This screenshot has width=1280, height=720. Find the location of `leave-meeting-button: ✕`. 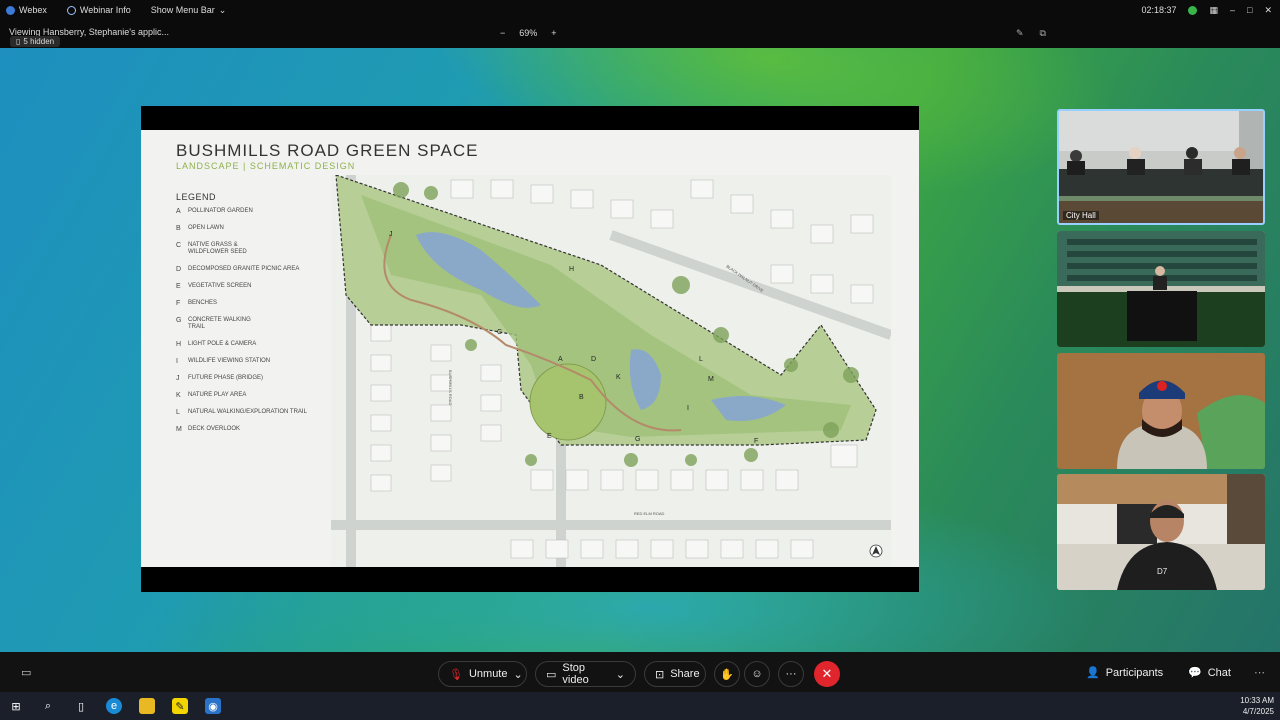

leave-meeting-button: ✕ is located at coordinates (827, 674).